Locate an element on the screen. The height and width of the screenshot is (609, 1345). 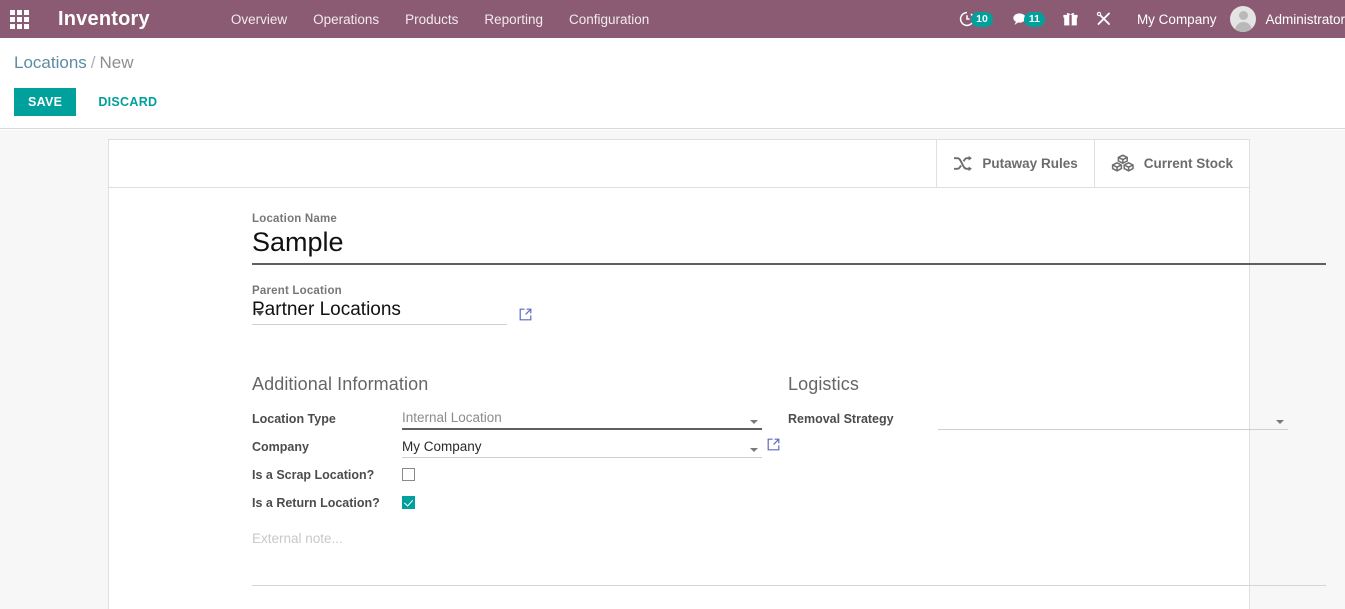
field-parent-location-label: Parent Location is located at coordinates (297, 291).